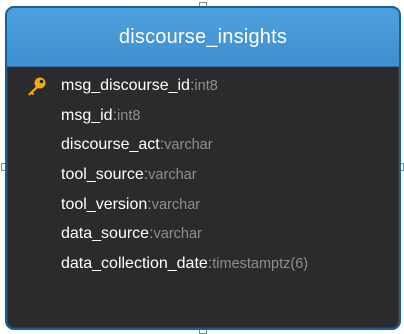 This screenshot has width=404, height=334. I want to click on column-name: tool_version, so click(104, 204).